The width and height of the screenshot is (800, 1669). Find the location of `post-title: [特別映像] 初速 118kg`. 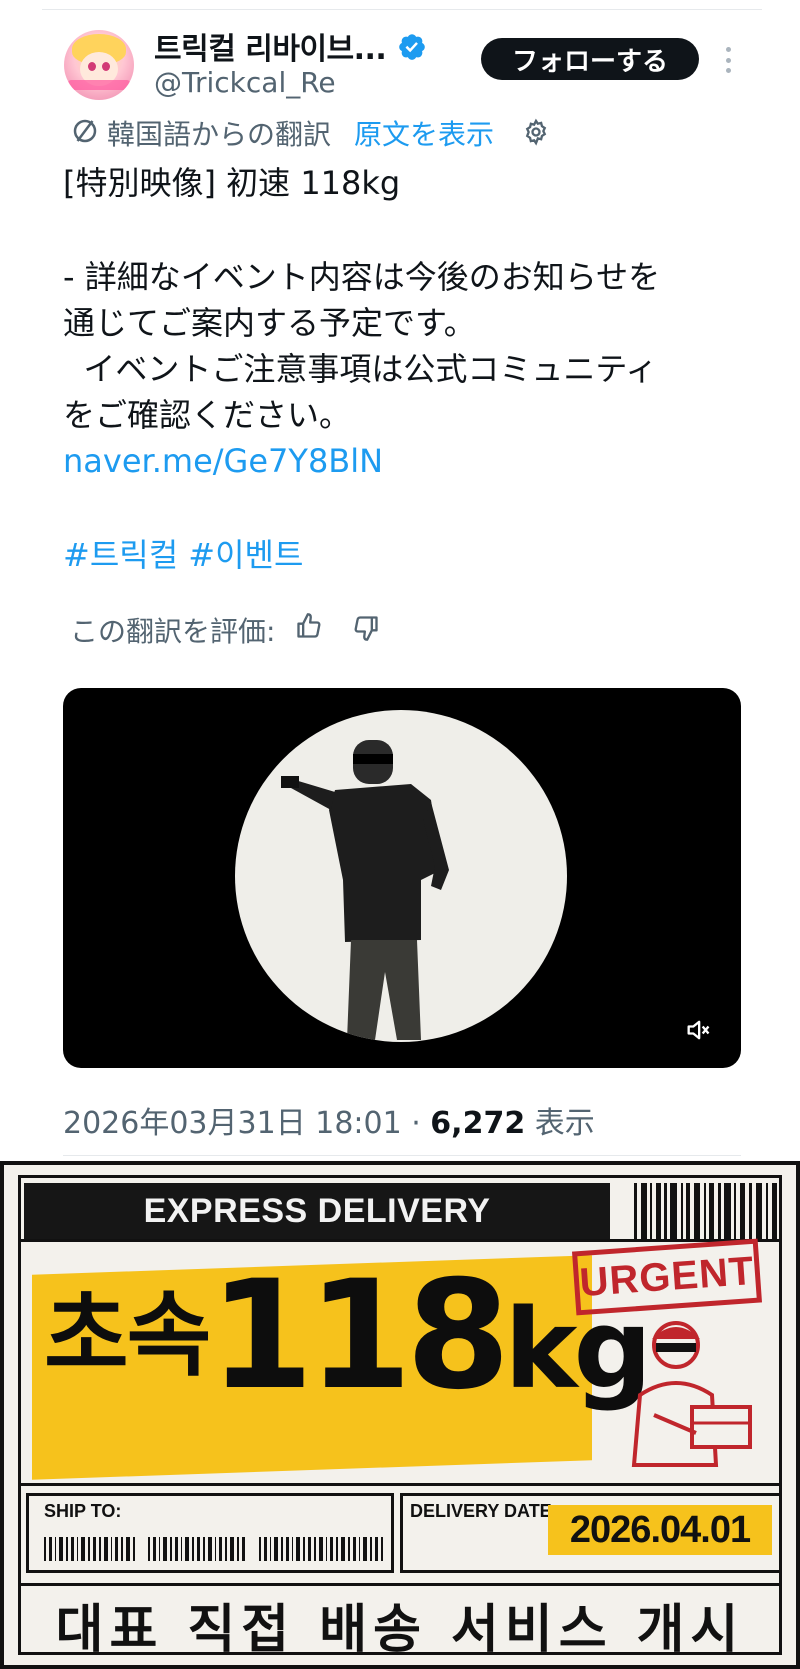

post-title: [特別映像] 初速 118kg is located at coordinates (232, 183).